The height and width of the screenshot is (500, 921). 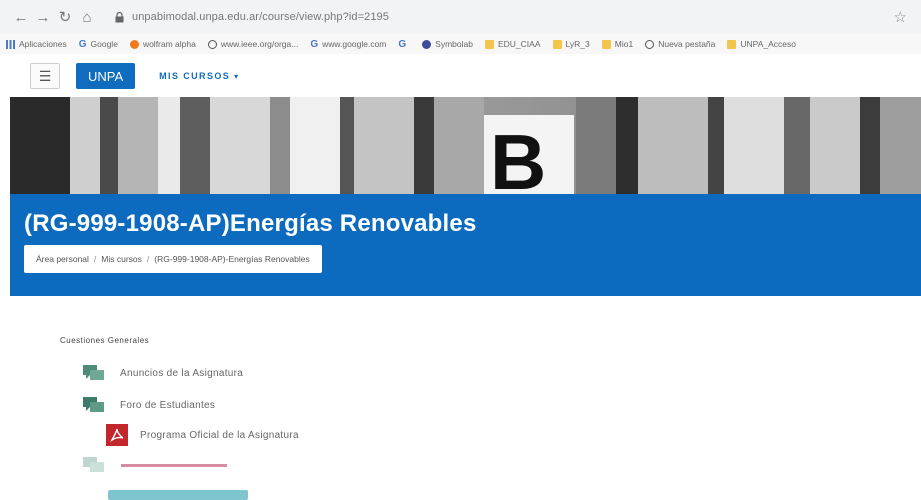 What do you see at coordinates (900, 17) in the screenshot?
I see `bookmark-star-icon: ☆` at bounding box center [900, 17].